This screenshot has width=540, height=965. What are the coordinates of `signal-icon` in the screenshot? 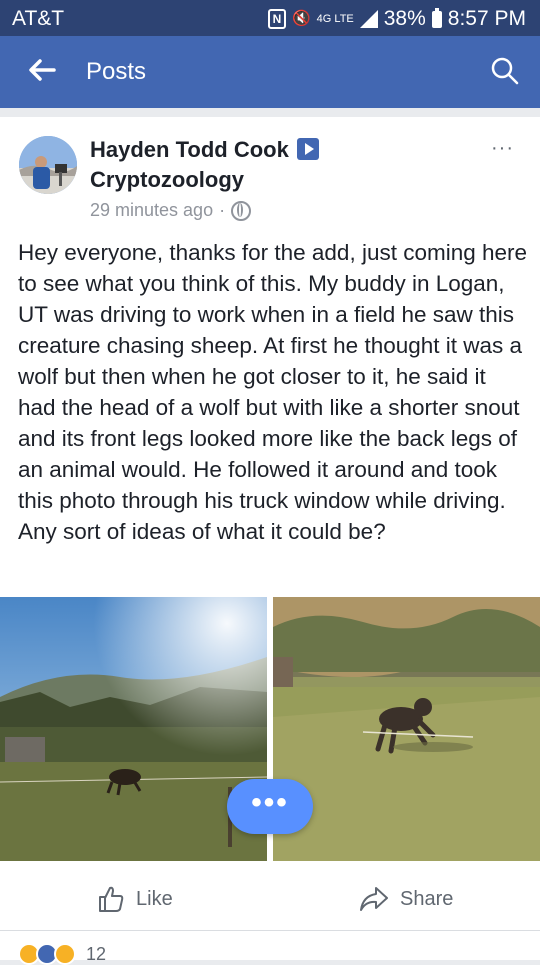 It's located at (368, 19).